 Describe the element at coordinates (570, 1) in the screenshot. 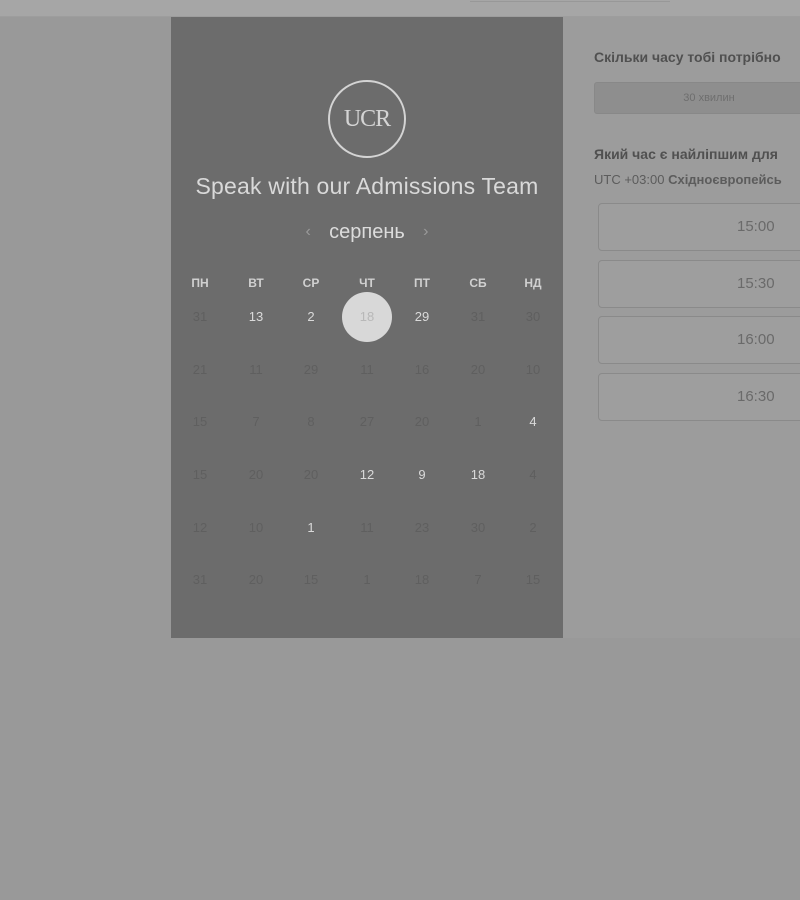

I see `top-divider` at that location.